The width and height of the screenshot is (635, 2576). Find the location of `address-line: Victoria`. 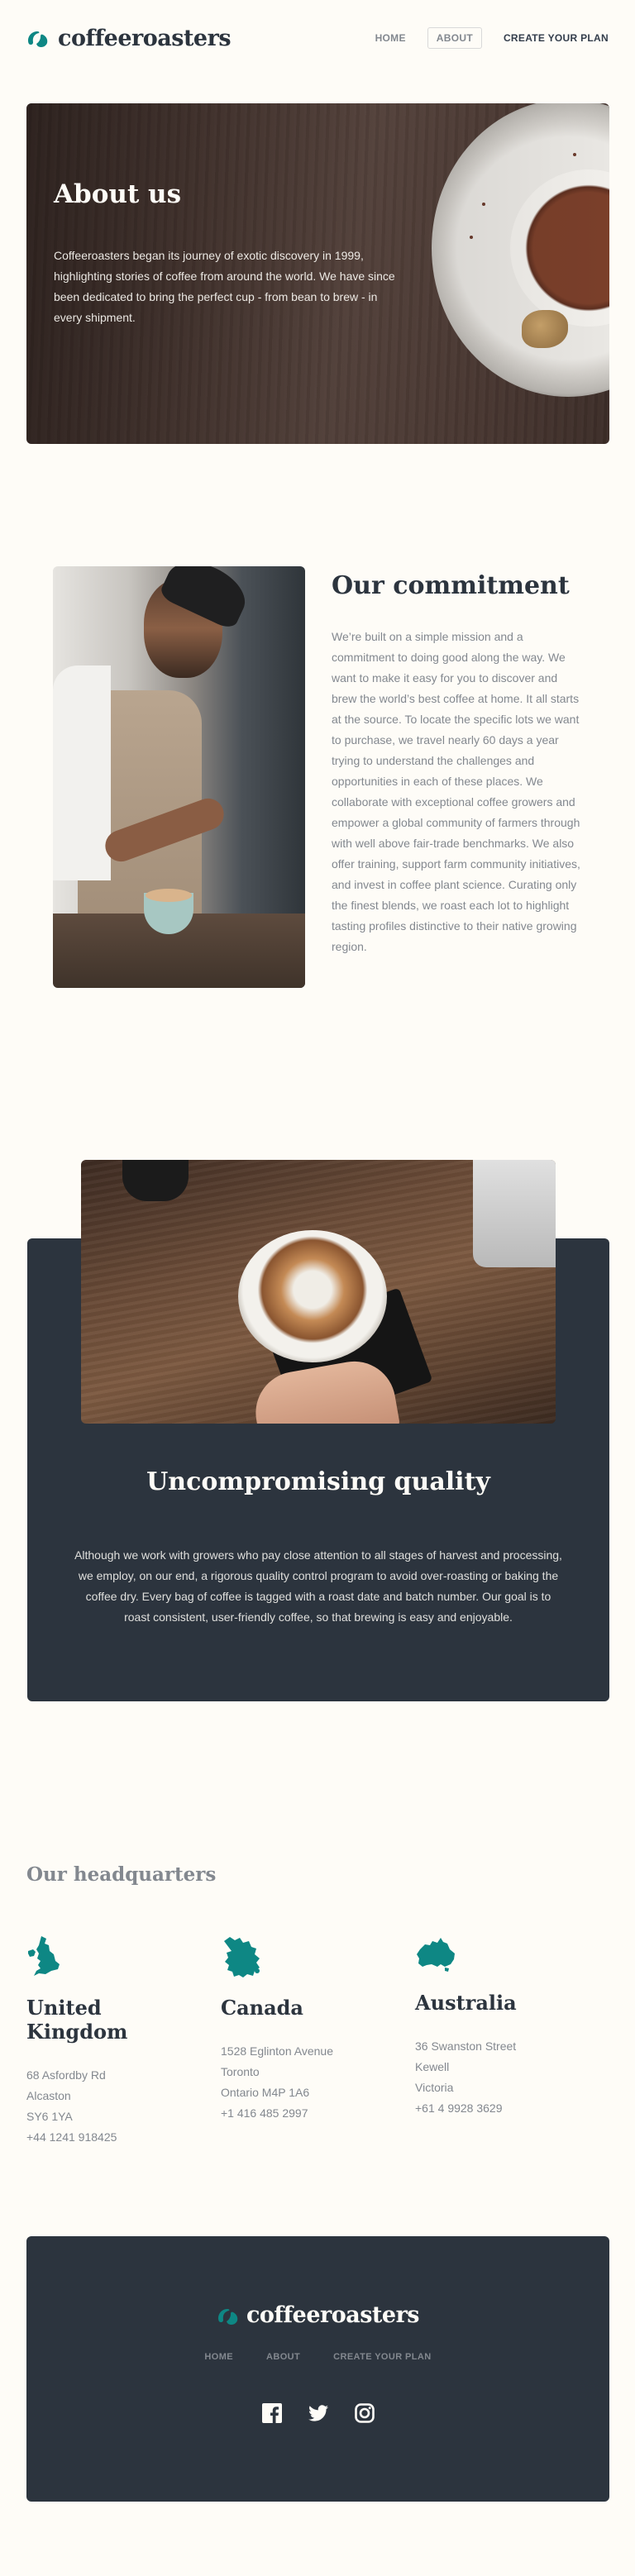

address-line: Victoria is located at coordinates (434, 2087).